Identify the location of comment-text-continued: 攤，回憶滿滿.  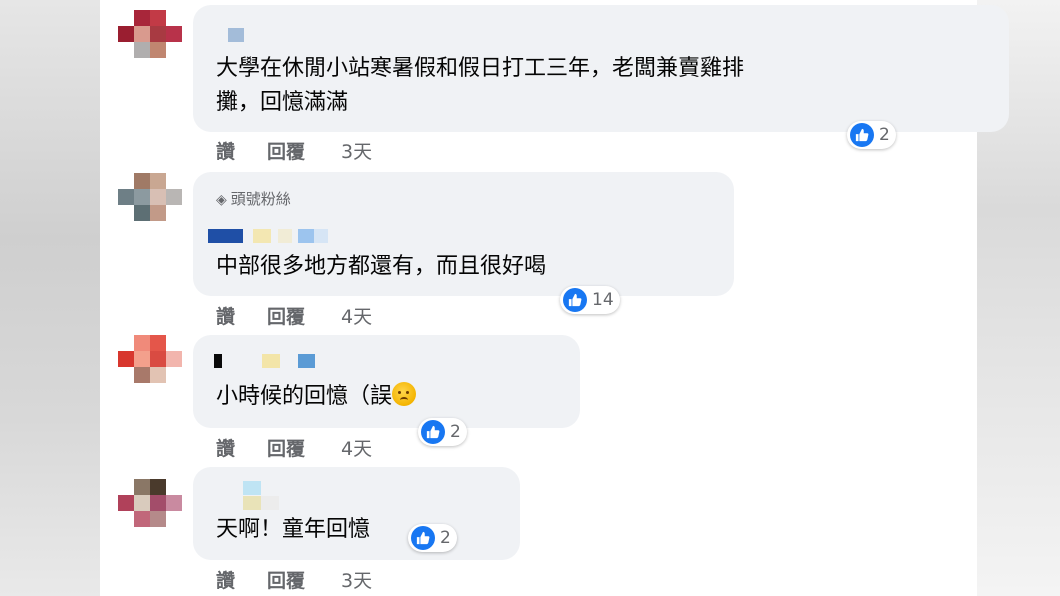
(282, 102).